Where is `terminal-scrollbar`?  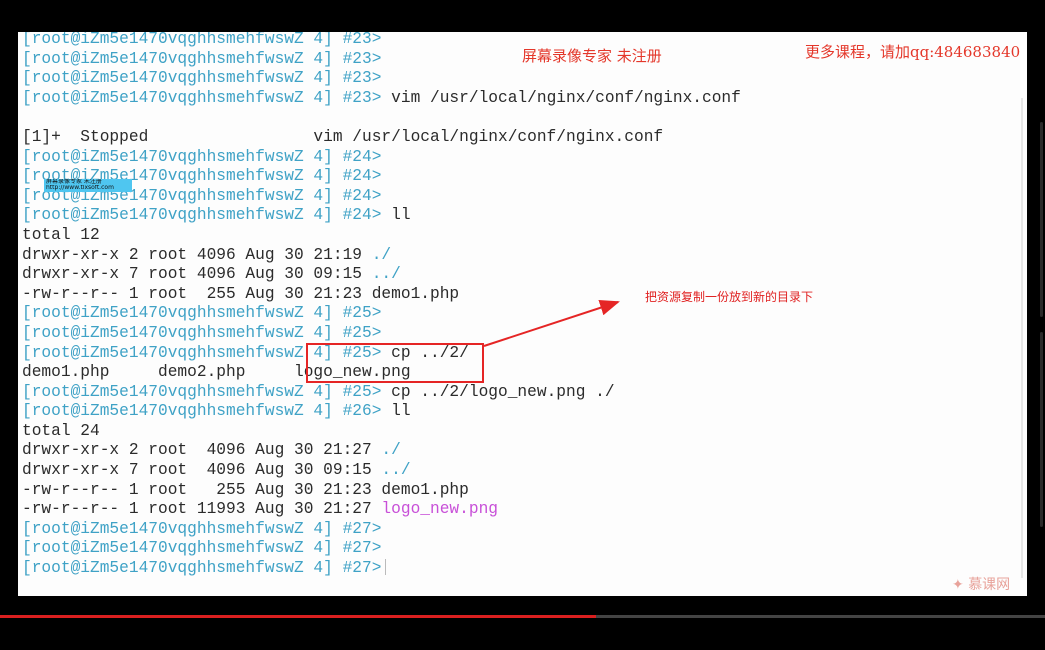 terminal-scrollbar is located at coordinates (1022, 338).